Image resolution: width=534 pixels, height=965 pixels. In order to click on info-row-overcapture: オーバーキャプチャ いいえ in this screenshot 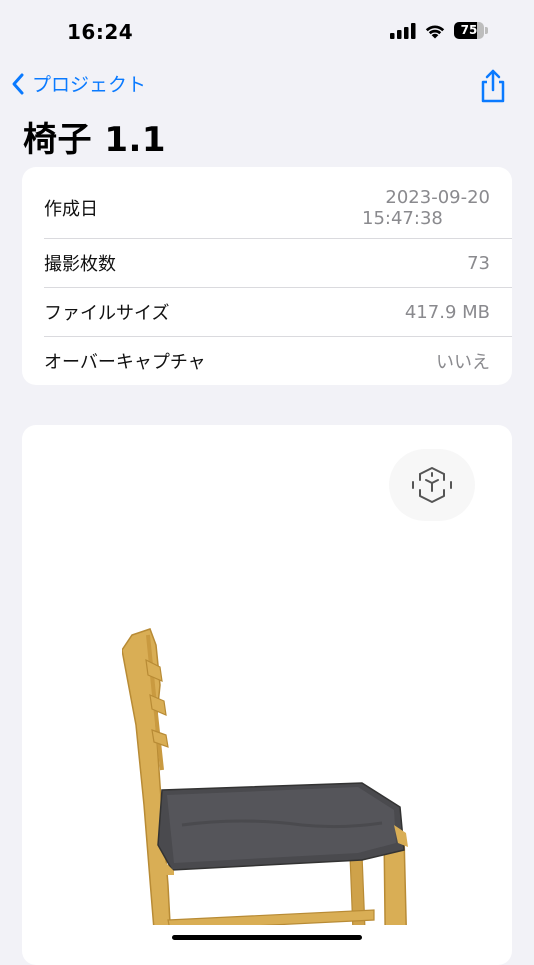, I will do `click(267, 361)`.